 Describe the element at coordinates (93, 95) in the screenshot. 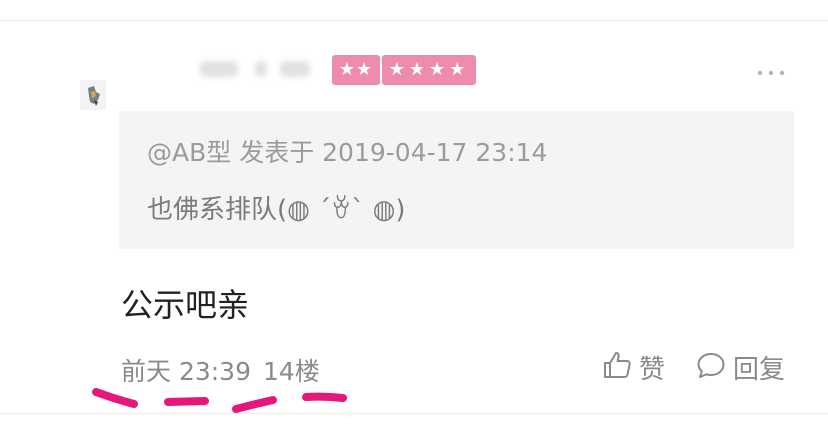

I see `avatar` at that location.